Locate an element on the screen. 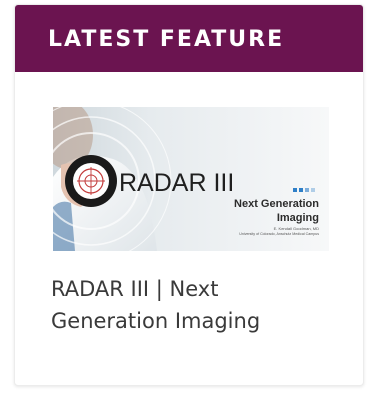 This screenshot has width=372, height=397. feature-title-link: RADAR III | Next Generation Imaging is located at coordinates (201, 305).